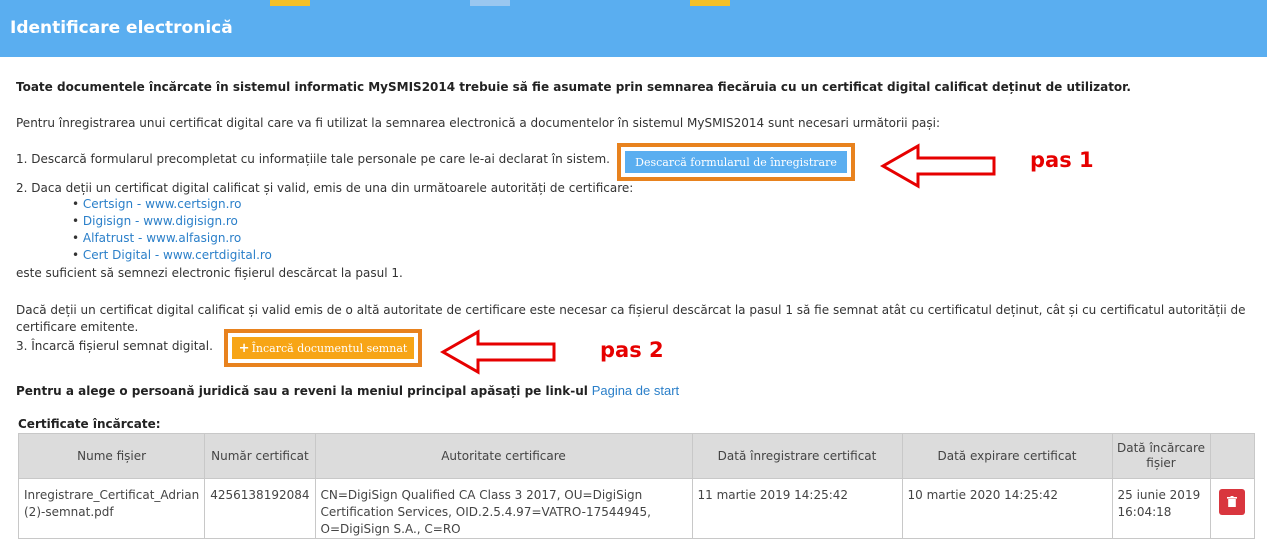 Image resolution: width=1267 pixels, height=539 pixels. What do you see at coordinates (77, 327) in the screenshot?
I see `other-authority-text-2: certificare emitente.` at bounding box center [77, 327].